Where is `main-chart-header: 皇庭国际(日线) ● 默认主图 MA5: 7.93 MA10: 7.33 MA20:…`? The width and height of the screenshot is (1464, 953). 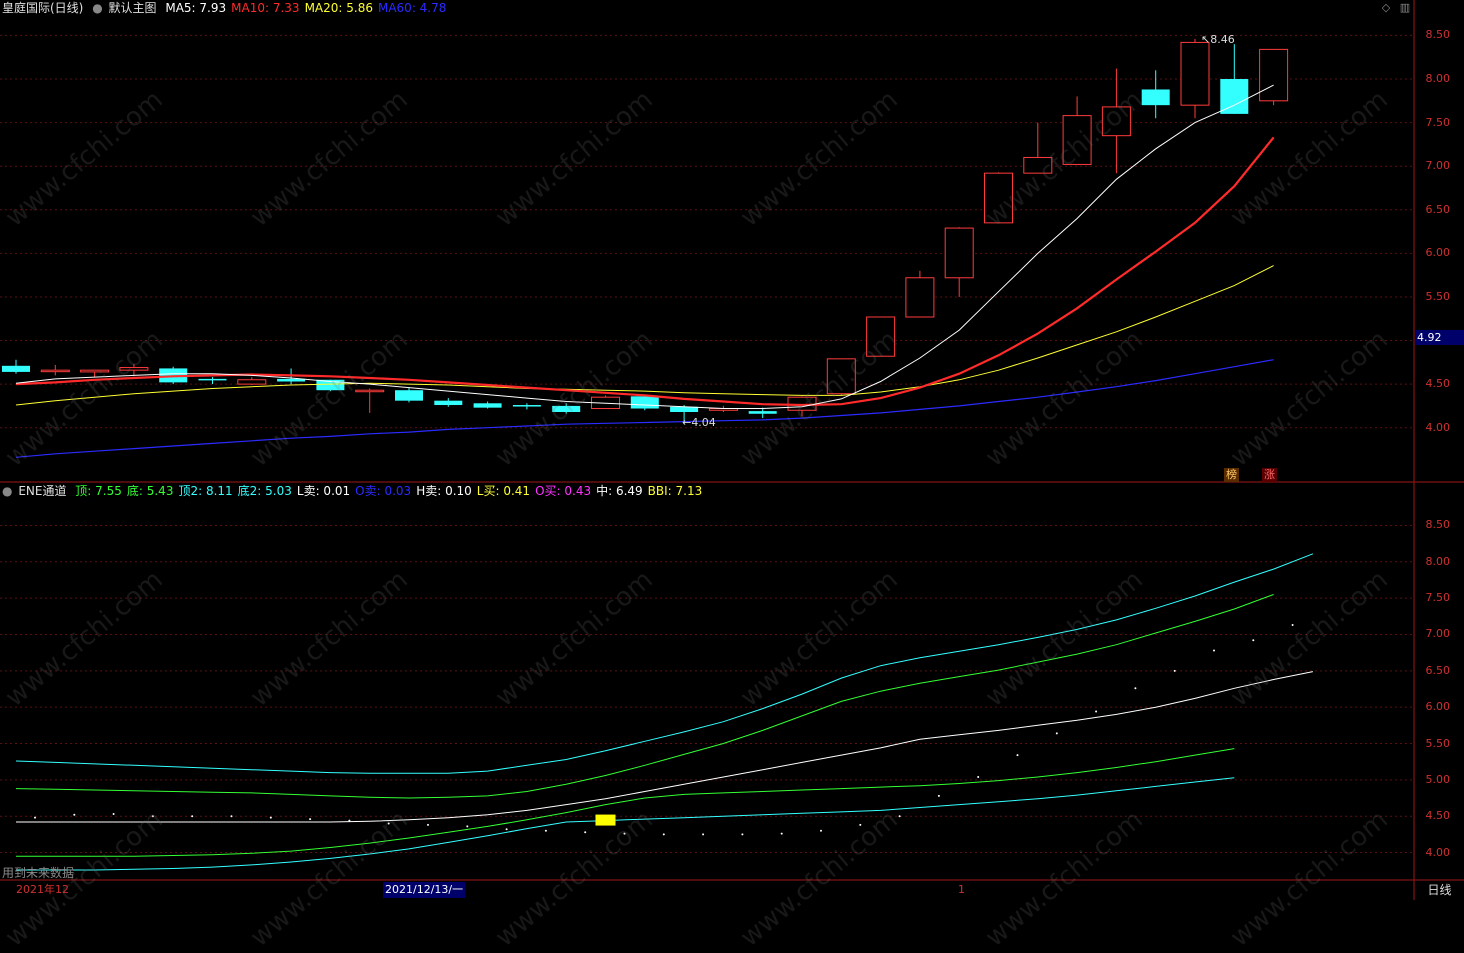
main-chart-header: 皇庭国际(日线) ● 默认主图 MA5: 7.93 MA10: 7.33 MA20:… is located at coordinates (229, 8).